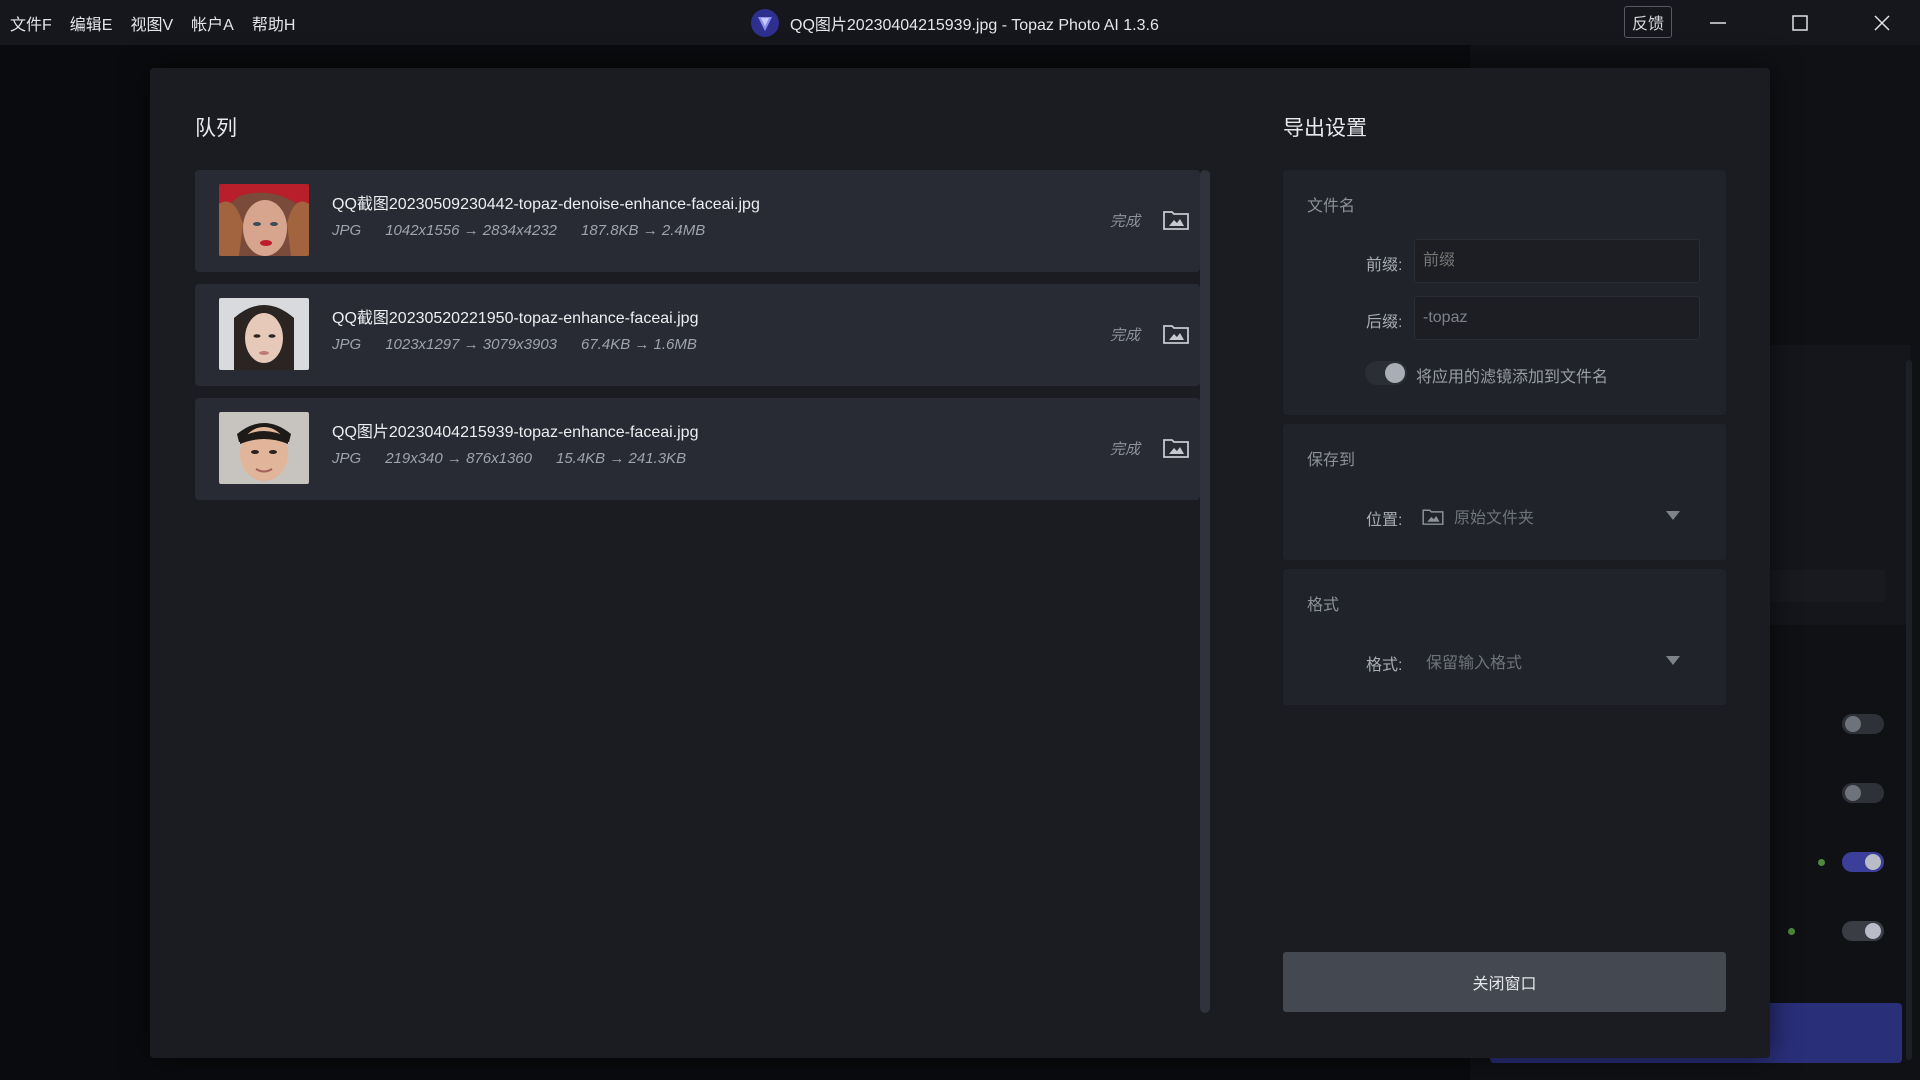 The image size is (1920, 1080). I want to click on format-label: 格式:, so click(1384, 665).